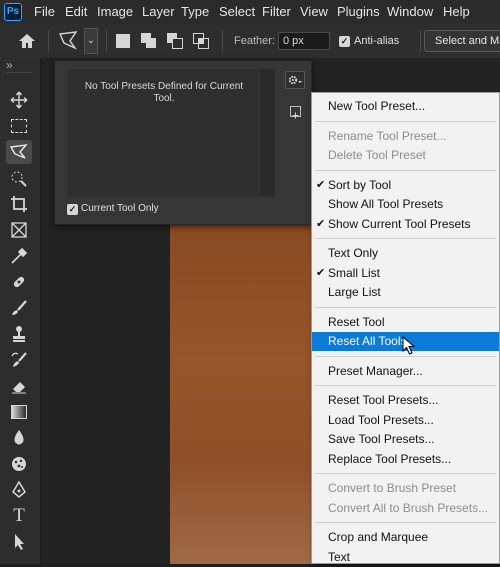 The image size is (500, 567). What do you see at coordinates (19, 464) in the screenshot?
I see `sponge-tool-icon` at bounding box center [19, 464].